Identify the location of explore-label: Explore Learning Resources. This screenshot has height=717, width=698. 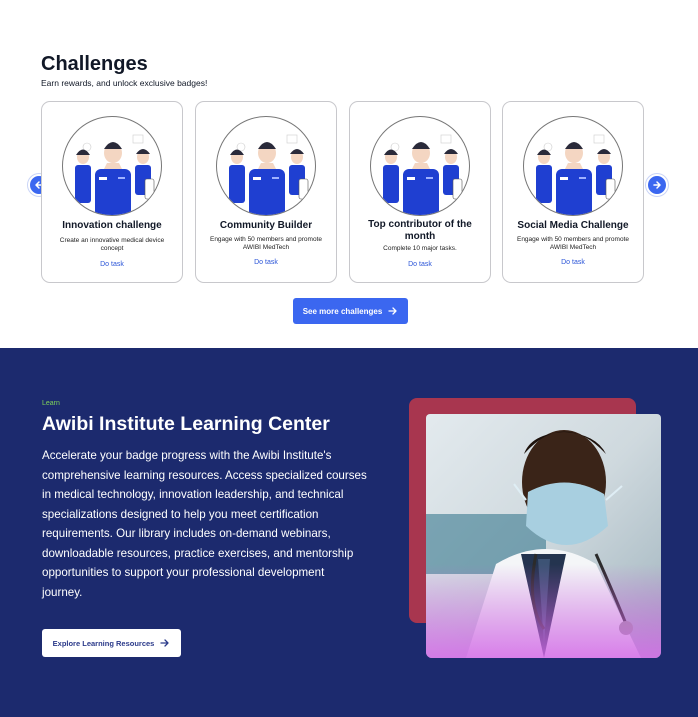
(103, 643).